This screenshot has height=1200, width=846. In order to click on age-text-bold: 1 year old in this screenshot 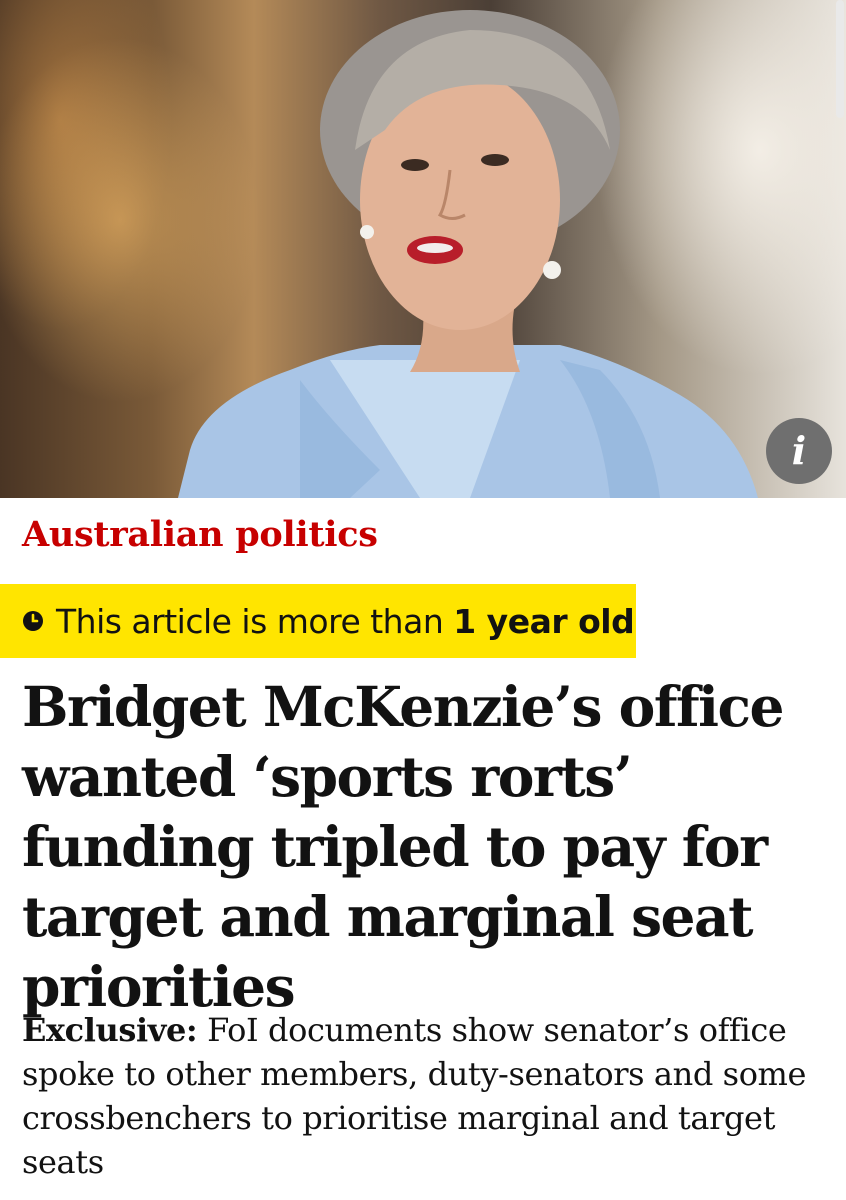, I will do `click(544, 621)`.